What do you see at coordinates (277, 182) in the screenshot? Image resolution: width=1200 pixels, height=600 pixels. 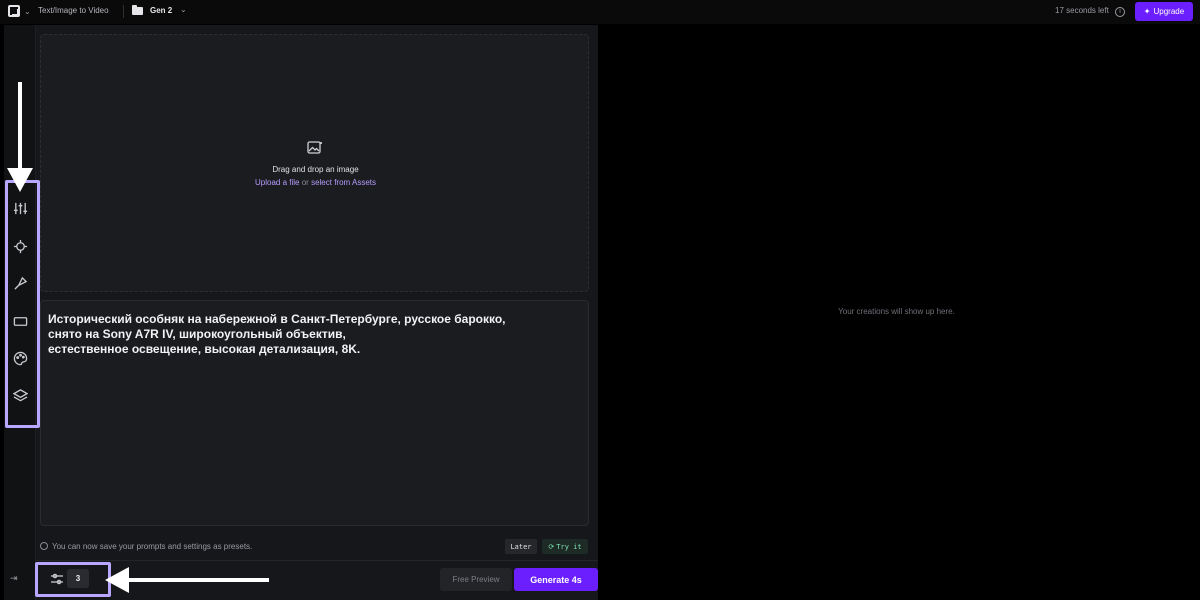 I see `upload-file-link: Upload a file` at bounding box center [277, 182].